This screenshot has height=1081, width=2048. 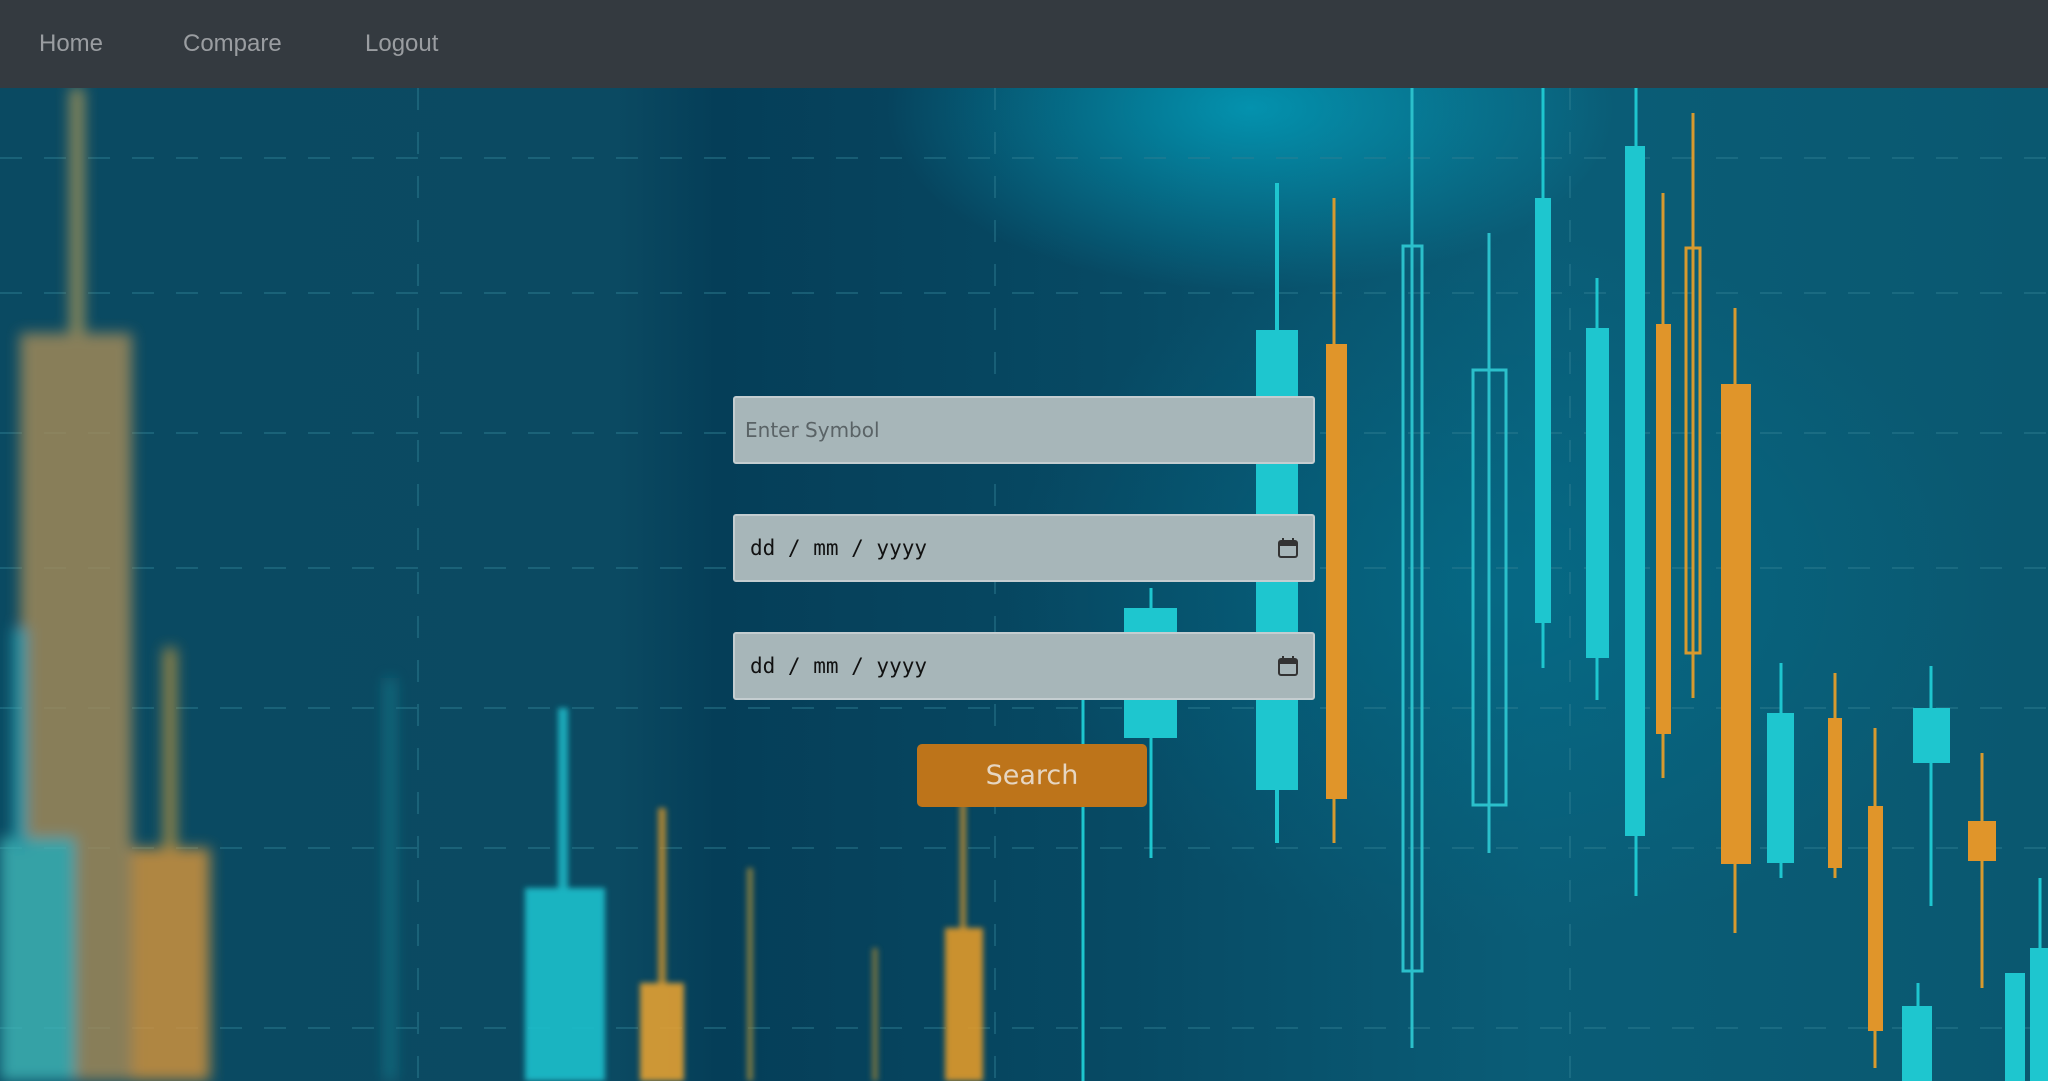 What do you see at coordinates (1024, 548) in the screenshot?
I see `start-date-input: dd / mm / yyyy` at bounding box center [1024, 548].